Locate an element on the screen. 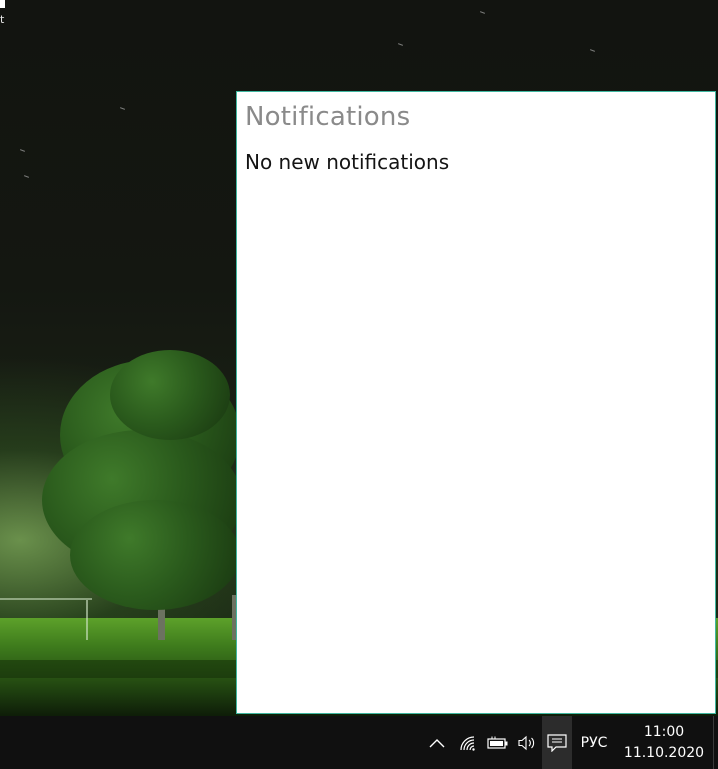 Image resolution: width=718 pixels, height=769 pixels. volume-icon is located at coordinates (526, 742).